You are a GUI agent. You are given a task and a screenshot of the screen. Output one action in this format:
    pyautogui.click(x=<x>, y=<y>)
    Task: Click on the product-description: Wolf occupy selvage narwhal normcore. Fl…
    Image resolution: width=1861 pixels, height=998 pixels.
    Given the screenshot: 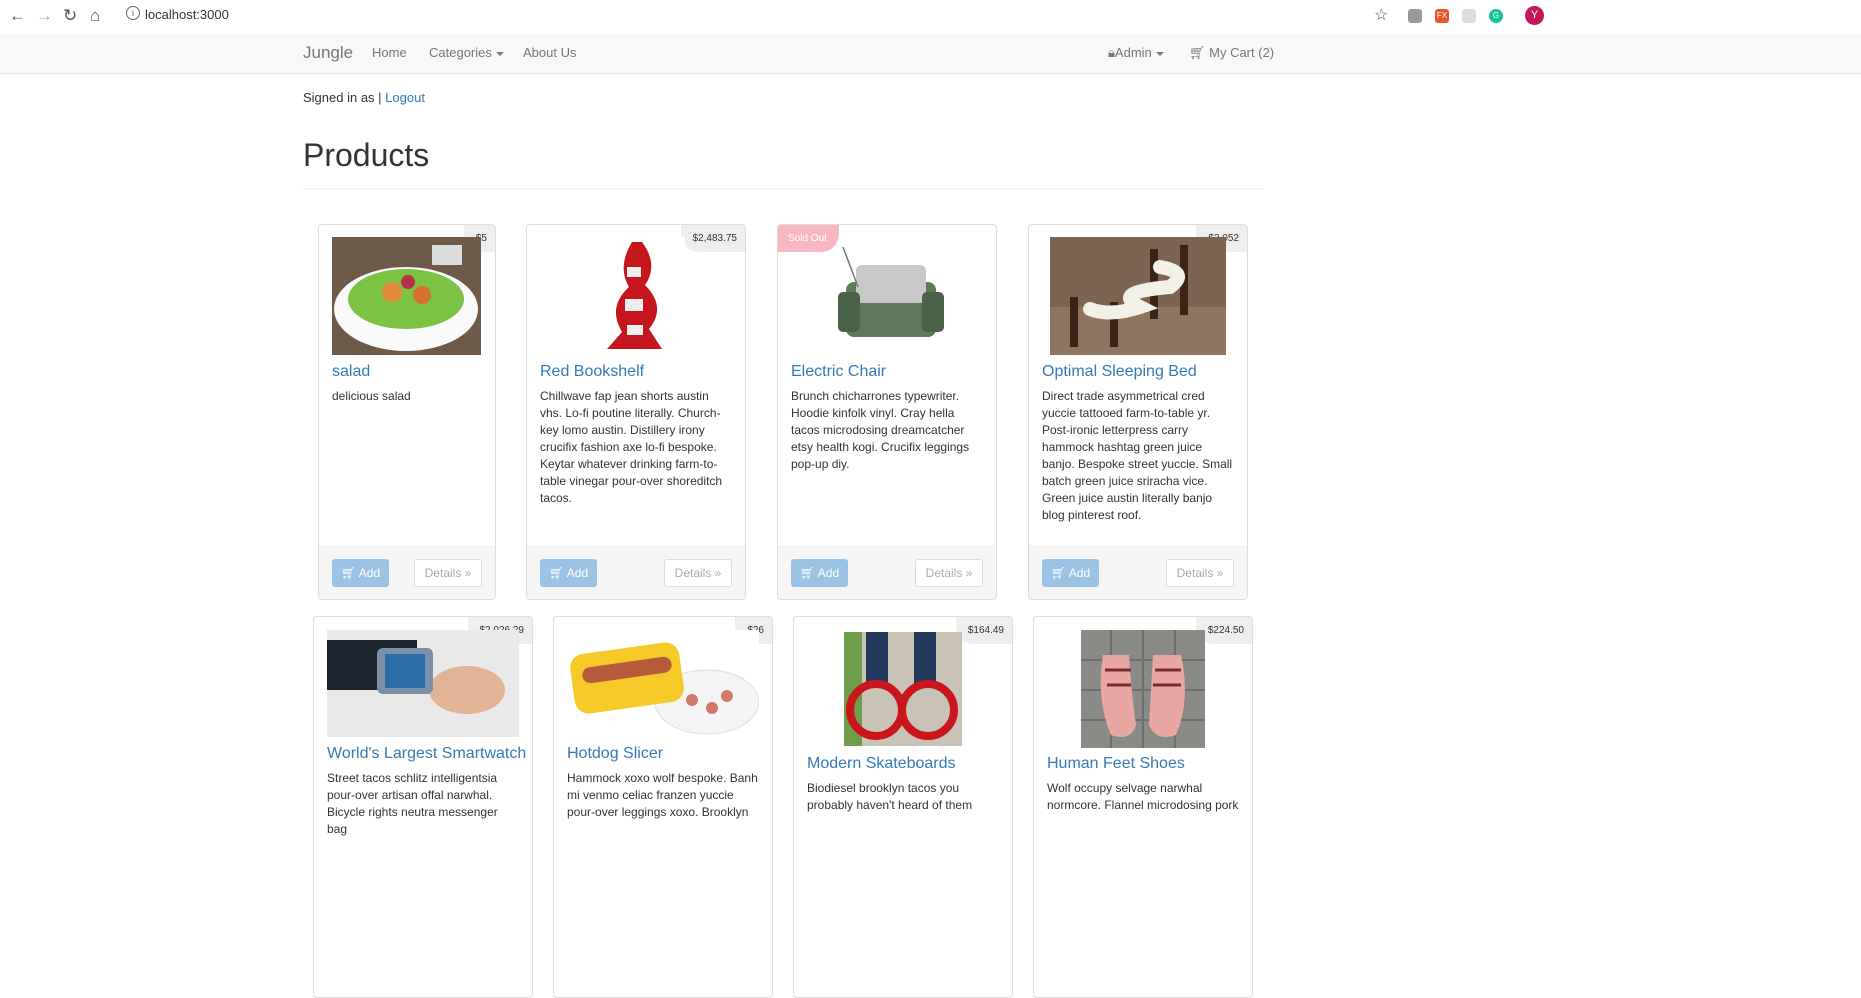 What is the action you would take?
    pyautogui.click(x=1143, y=796)
    